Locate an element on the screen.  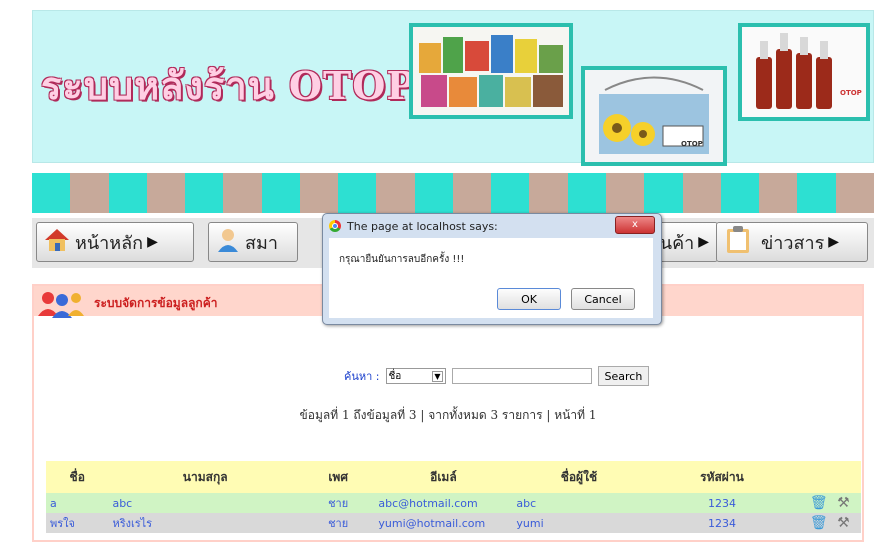
home-icon is located at coordinates (57, 242).